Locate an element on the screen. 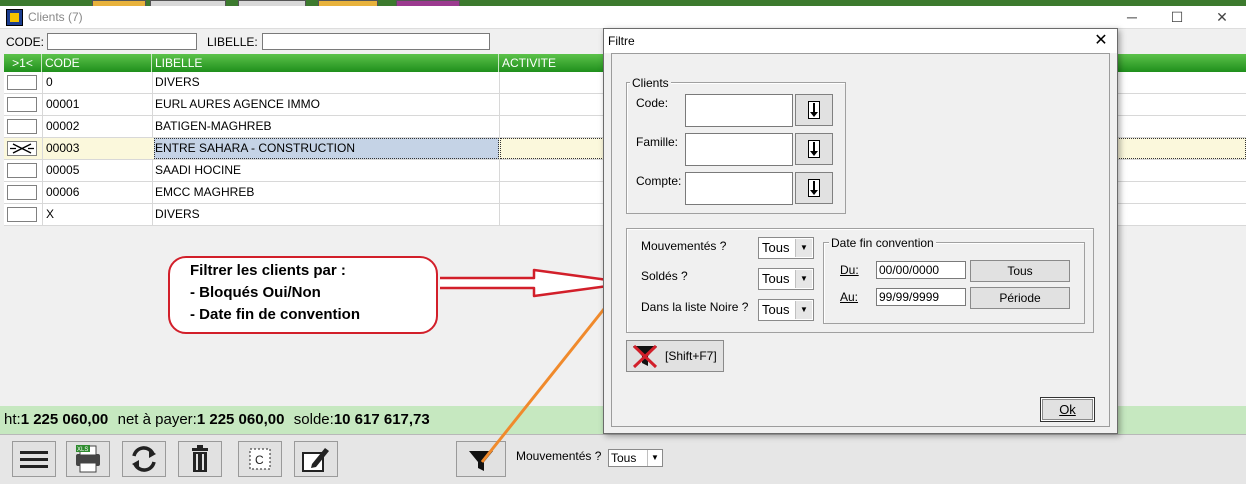 The image size is (1246, 484). svg-text: C is located at coordinates (259, 460).